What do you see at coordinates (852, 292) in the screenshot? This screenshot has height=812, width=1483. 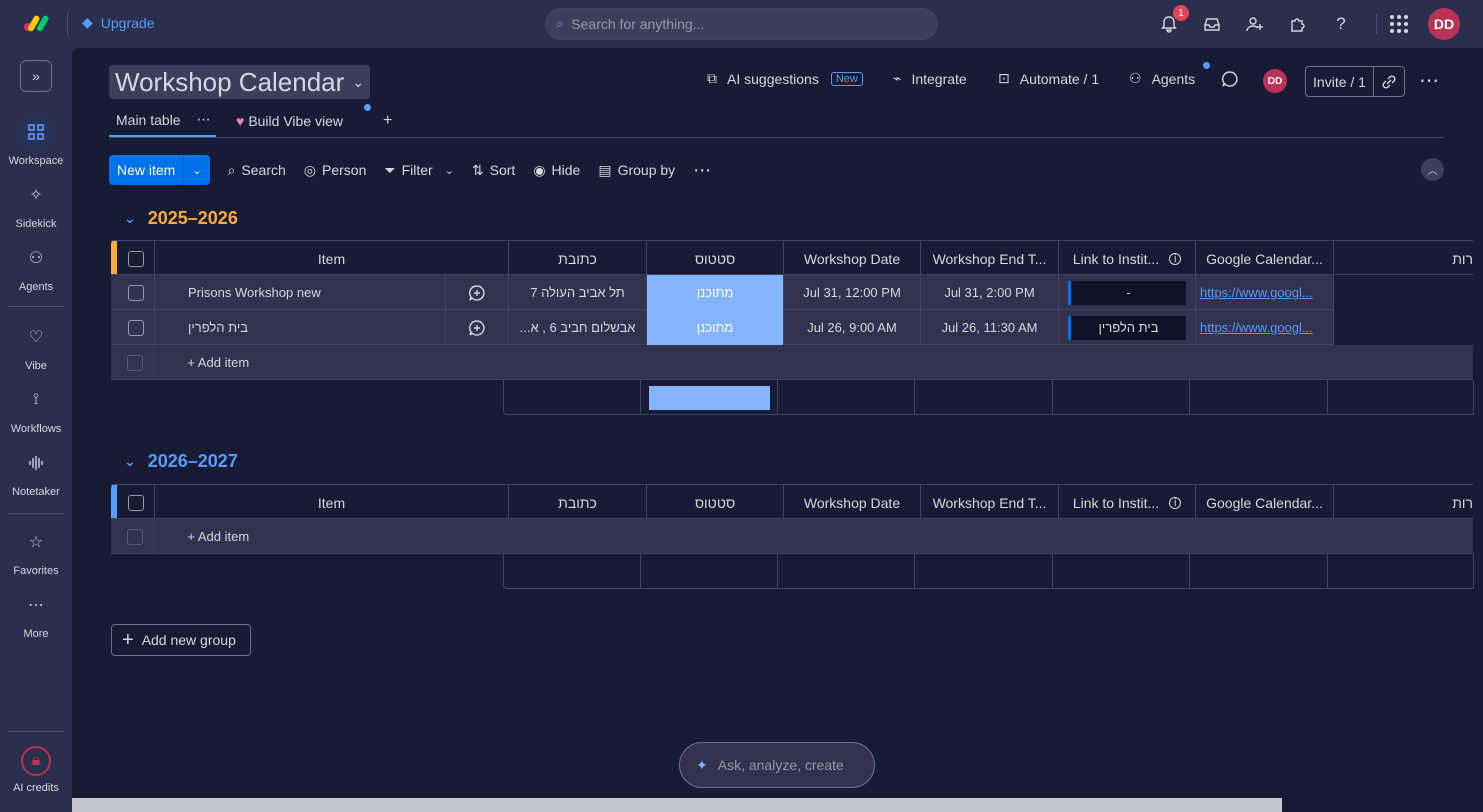 I see `workshop-date-cell: Jul 31, 12:00 PM` at bounding box center [852, 292].